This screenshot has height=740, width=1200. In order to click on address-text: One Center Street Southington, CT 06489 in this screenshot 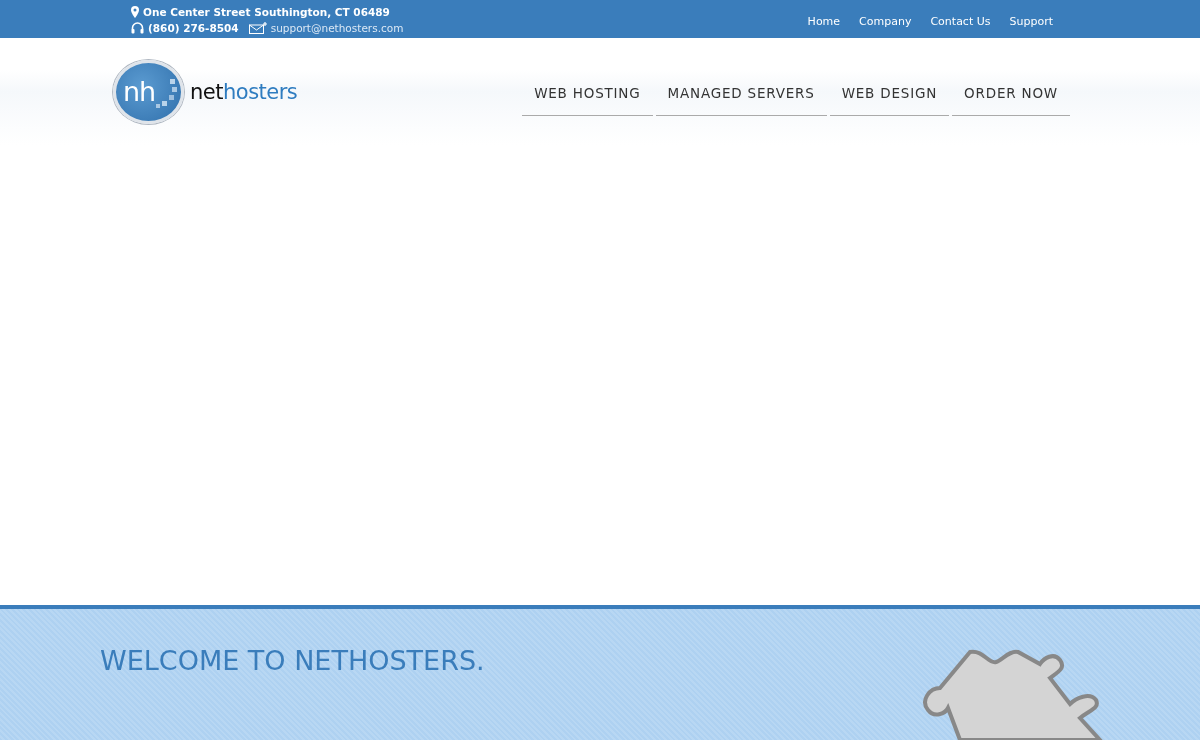, I will do `click(266, 12)`.